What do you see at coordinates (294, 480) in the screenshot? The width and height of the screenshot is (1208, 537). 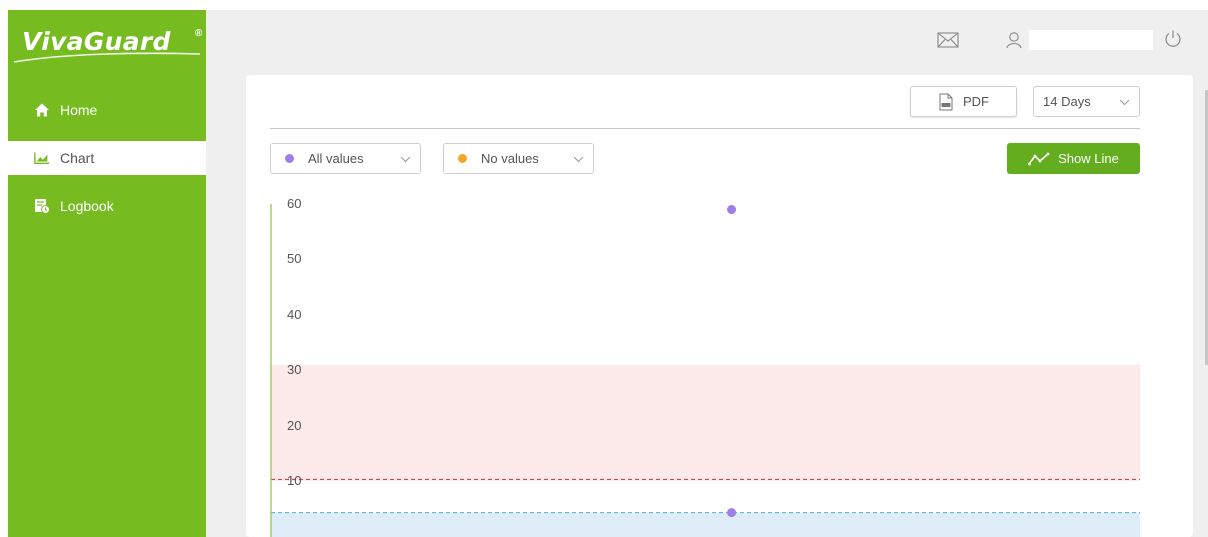 I see `y-tick-label: 10` at bounding box center [294, 480].